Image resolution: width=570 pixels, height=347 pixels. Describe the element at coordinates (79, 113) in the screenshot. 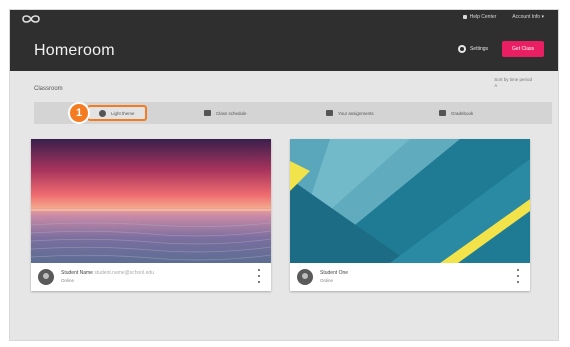

I see `step-number-badge: 1` at that location.